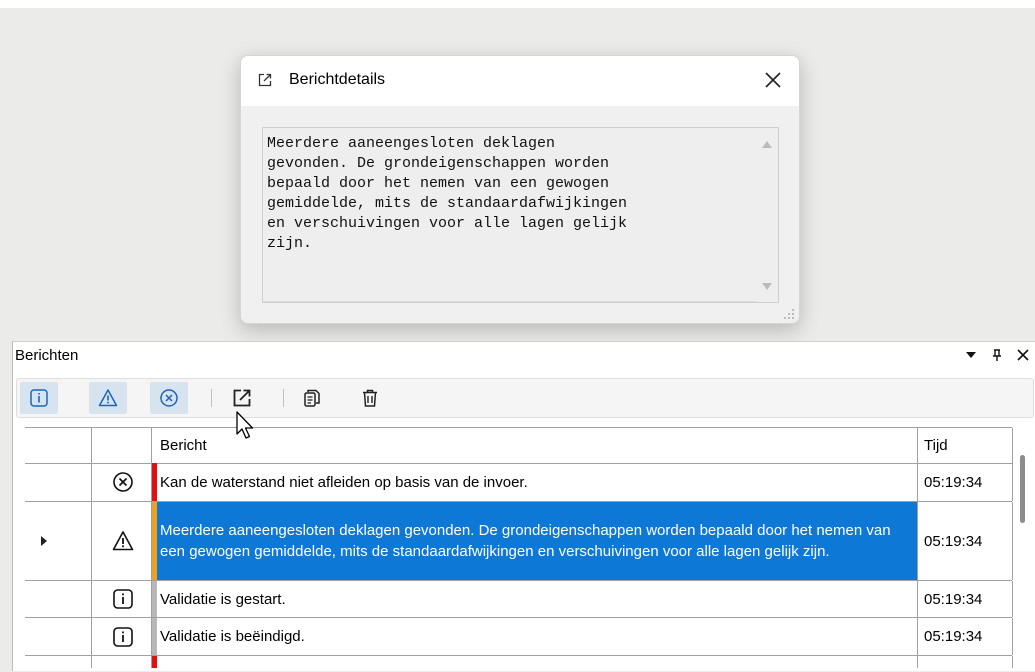 This screenshot has height=672, width=1035. I want to click on scroll-up-icon, so click(767, 144).